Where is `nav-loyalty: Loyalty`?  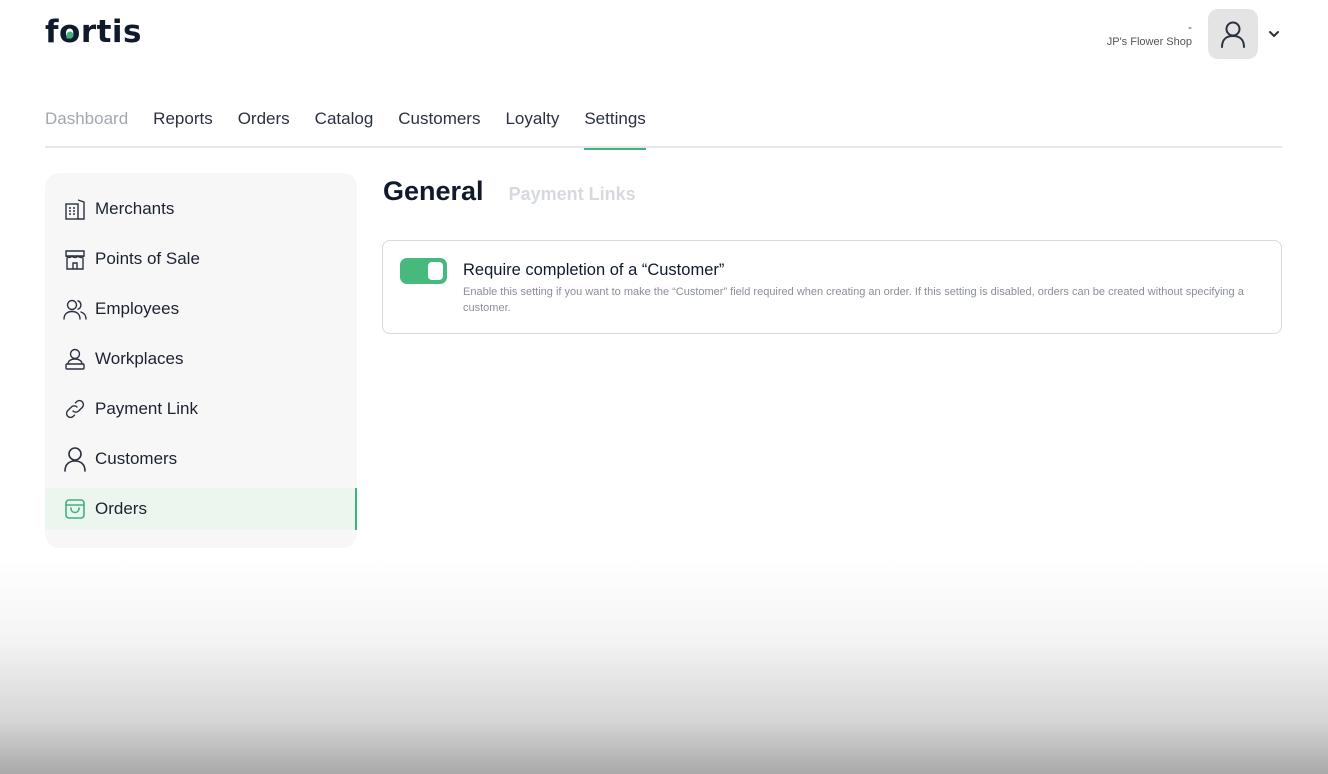
nav-loyalty: Loyalty is located at coordinates (532, 126).